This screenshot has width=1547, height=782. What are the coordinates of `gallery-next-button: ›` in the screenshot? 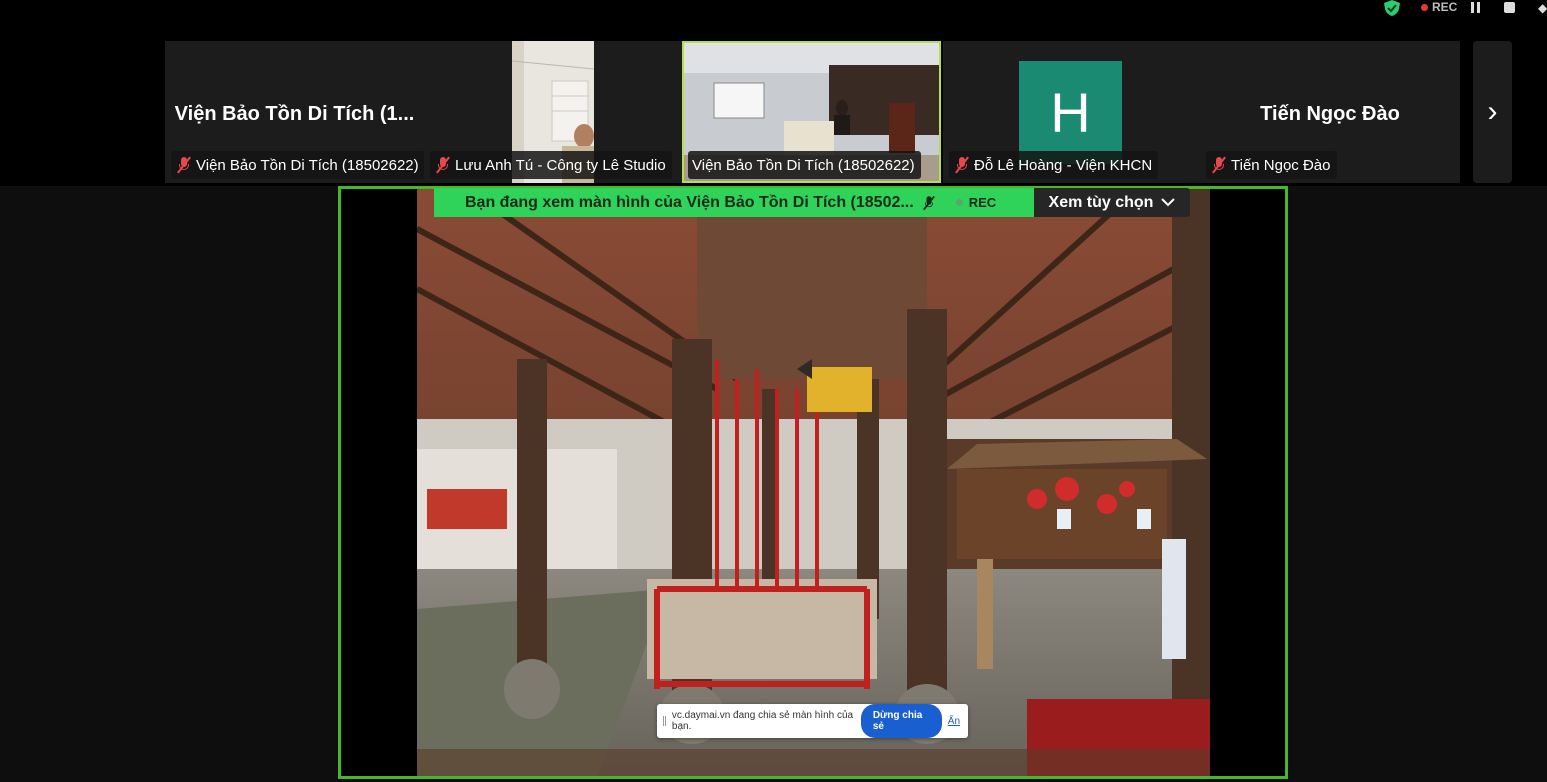 It's located at (1492, 112).